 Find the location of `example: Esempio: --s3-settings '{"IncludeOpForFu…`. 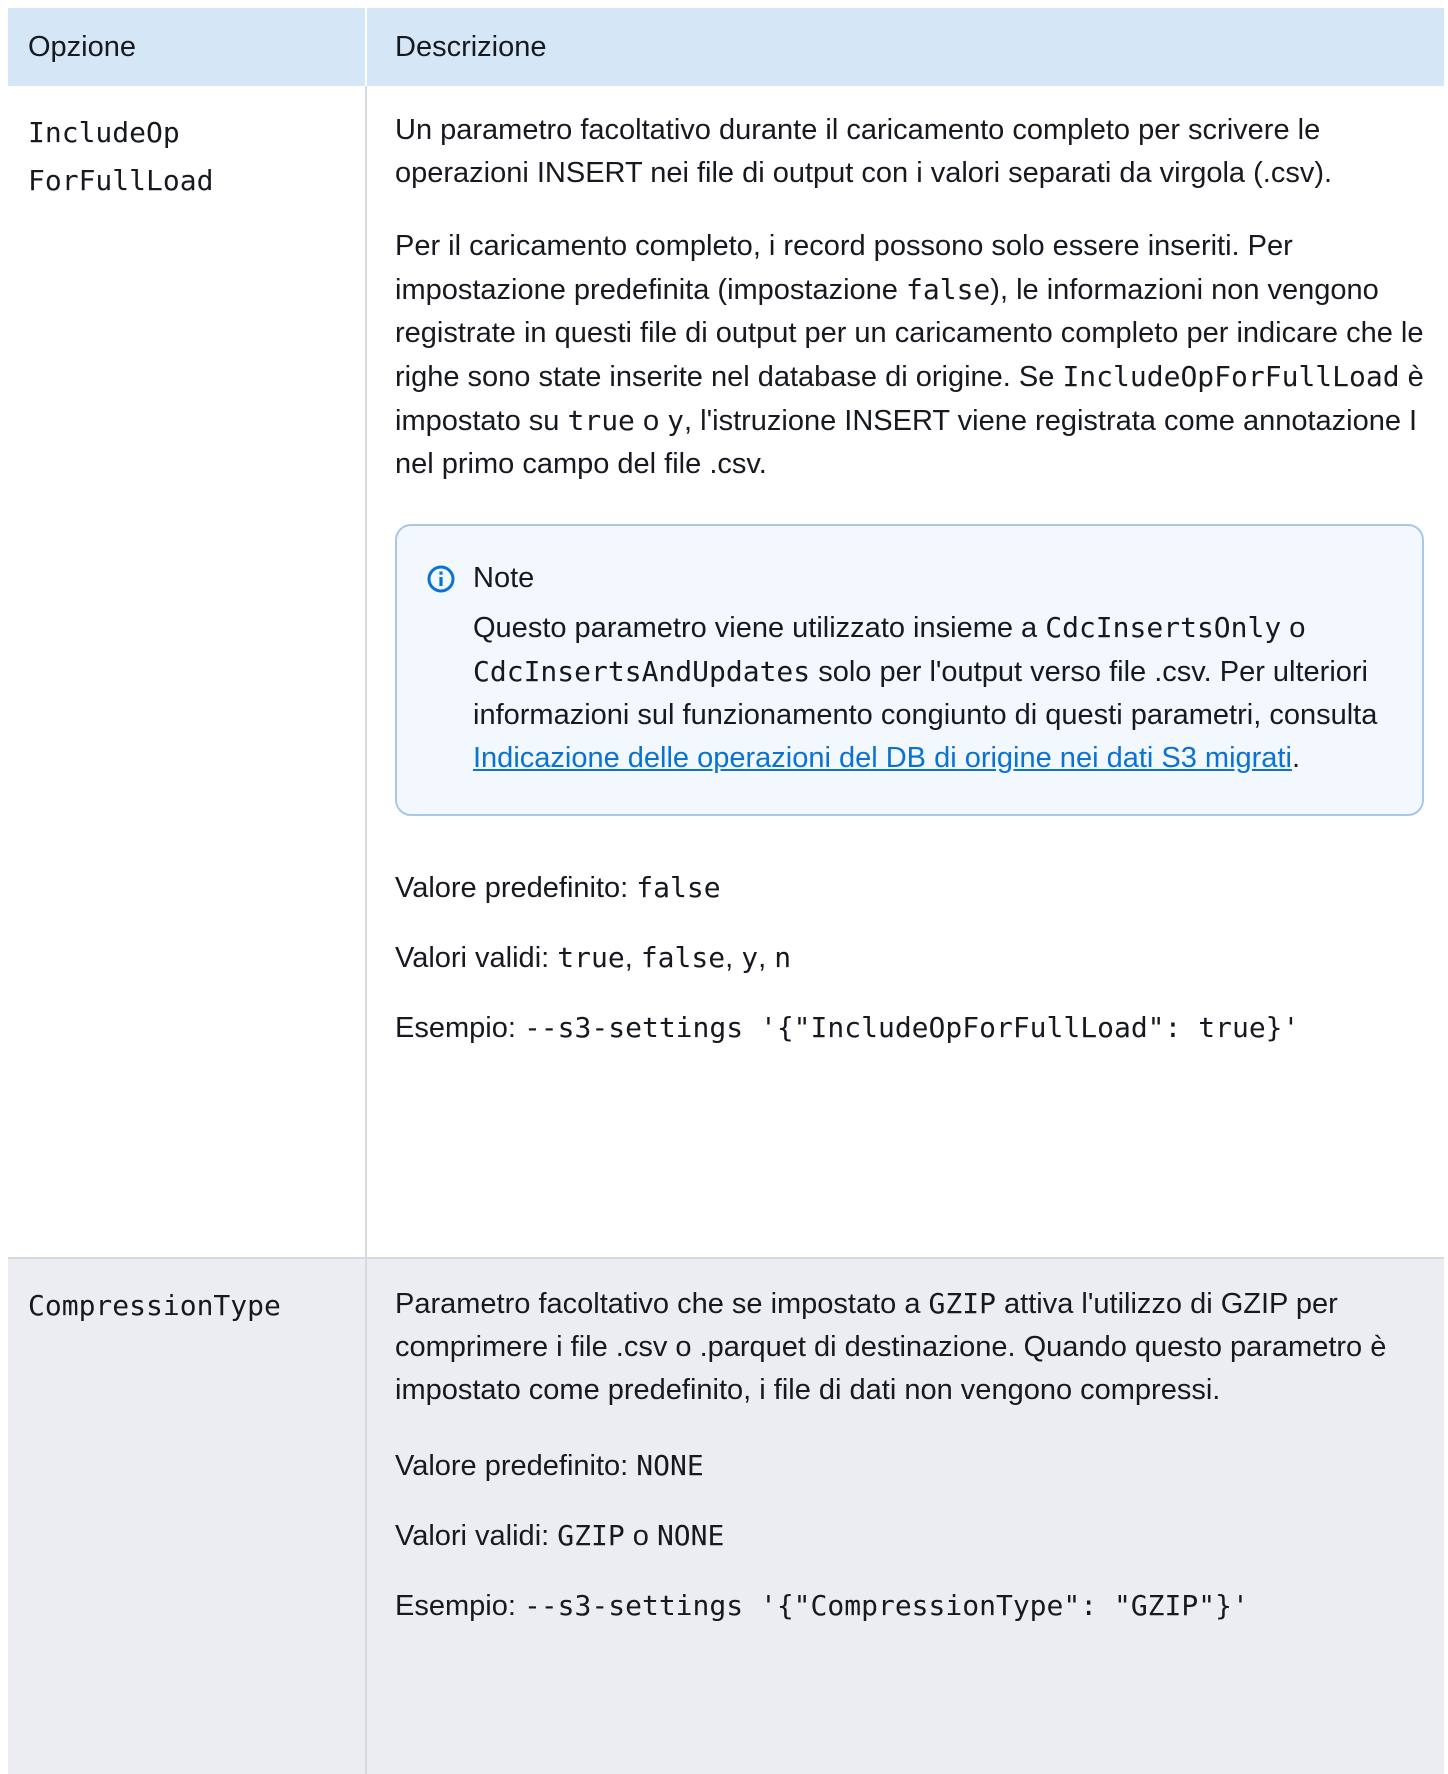

example: Esempio: --s3-settings '{"IncludeOpForFu… is located at coordinates (847, 1027).